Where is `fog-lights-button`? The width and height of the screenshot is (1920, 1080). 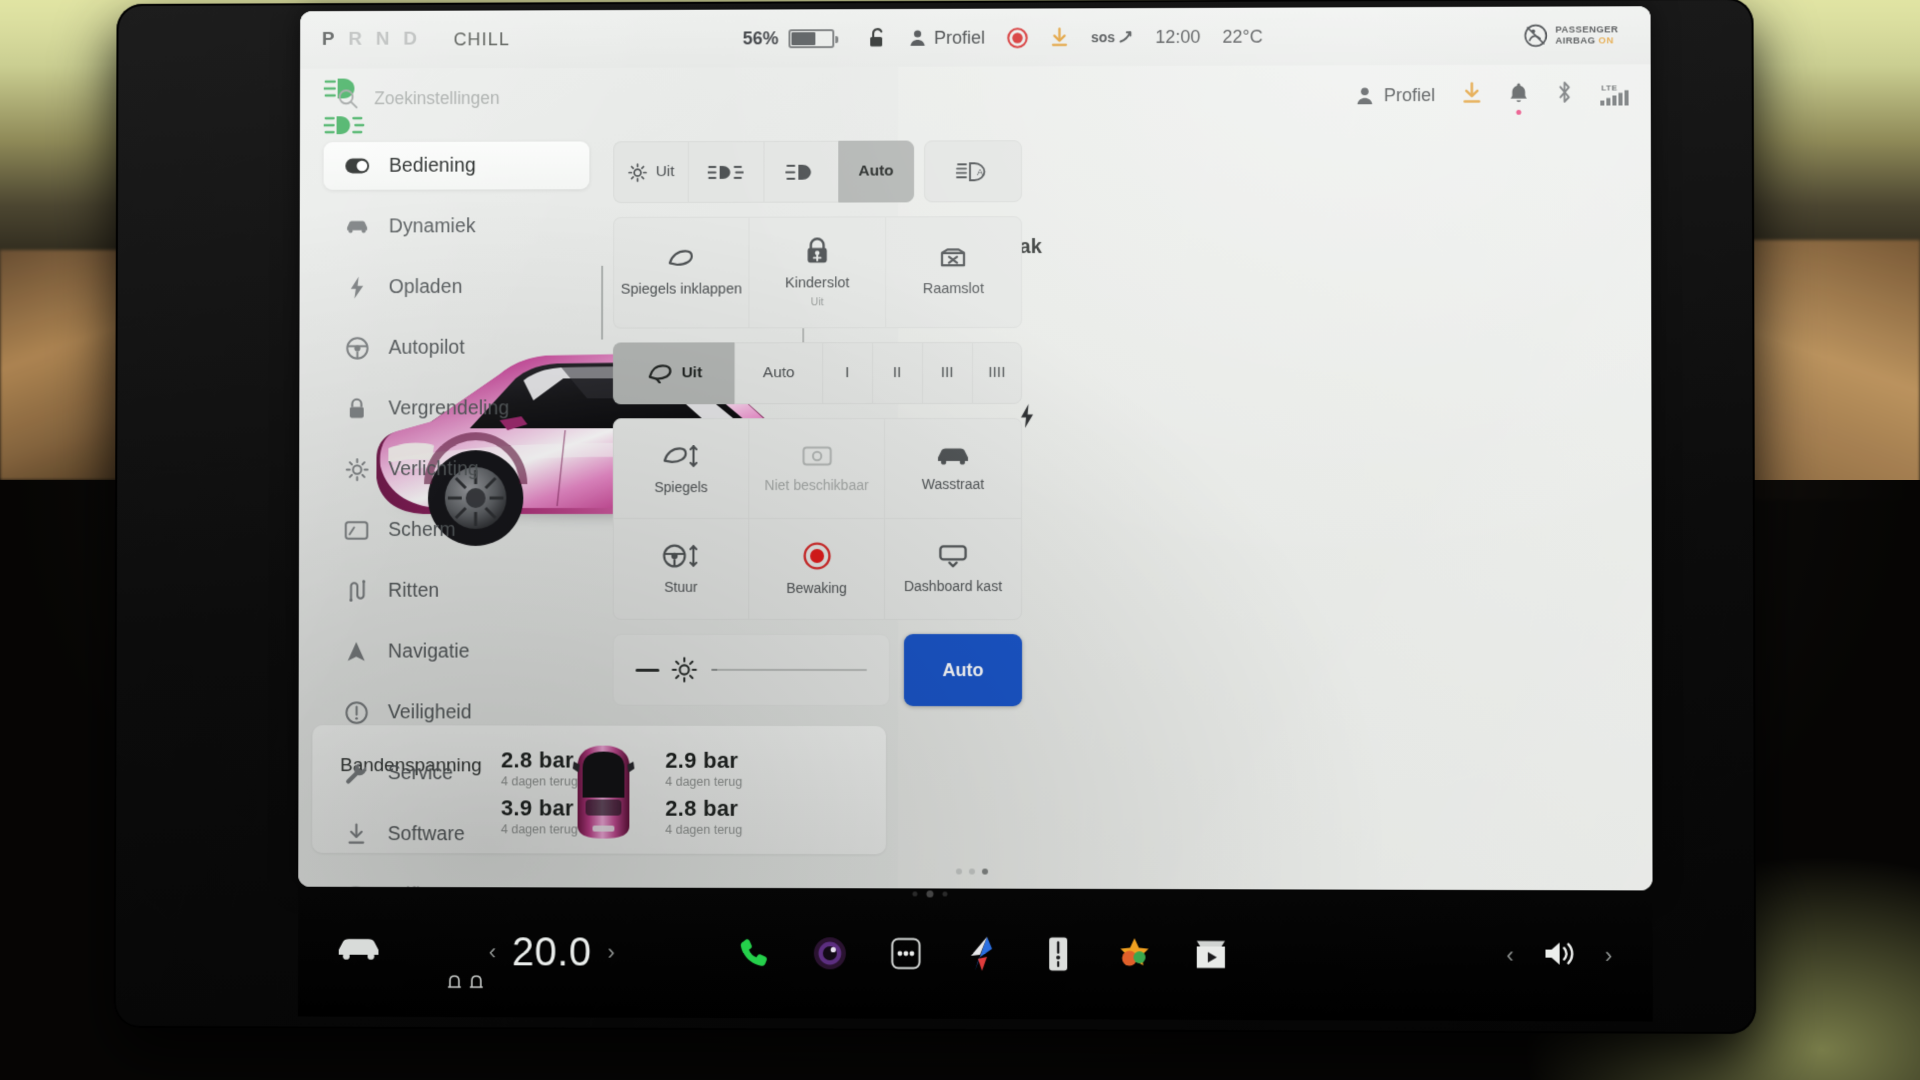 fog-lights-button is located at coordinates (726, 171).